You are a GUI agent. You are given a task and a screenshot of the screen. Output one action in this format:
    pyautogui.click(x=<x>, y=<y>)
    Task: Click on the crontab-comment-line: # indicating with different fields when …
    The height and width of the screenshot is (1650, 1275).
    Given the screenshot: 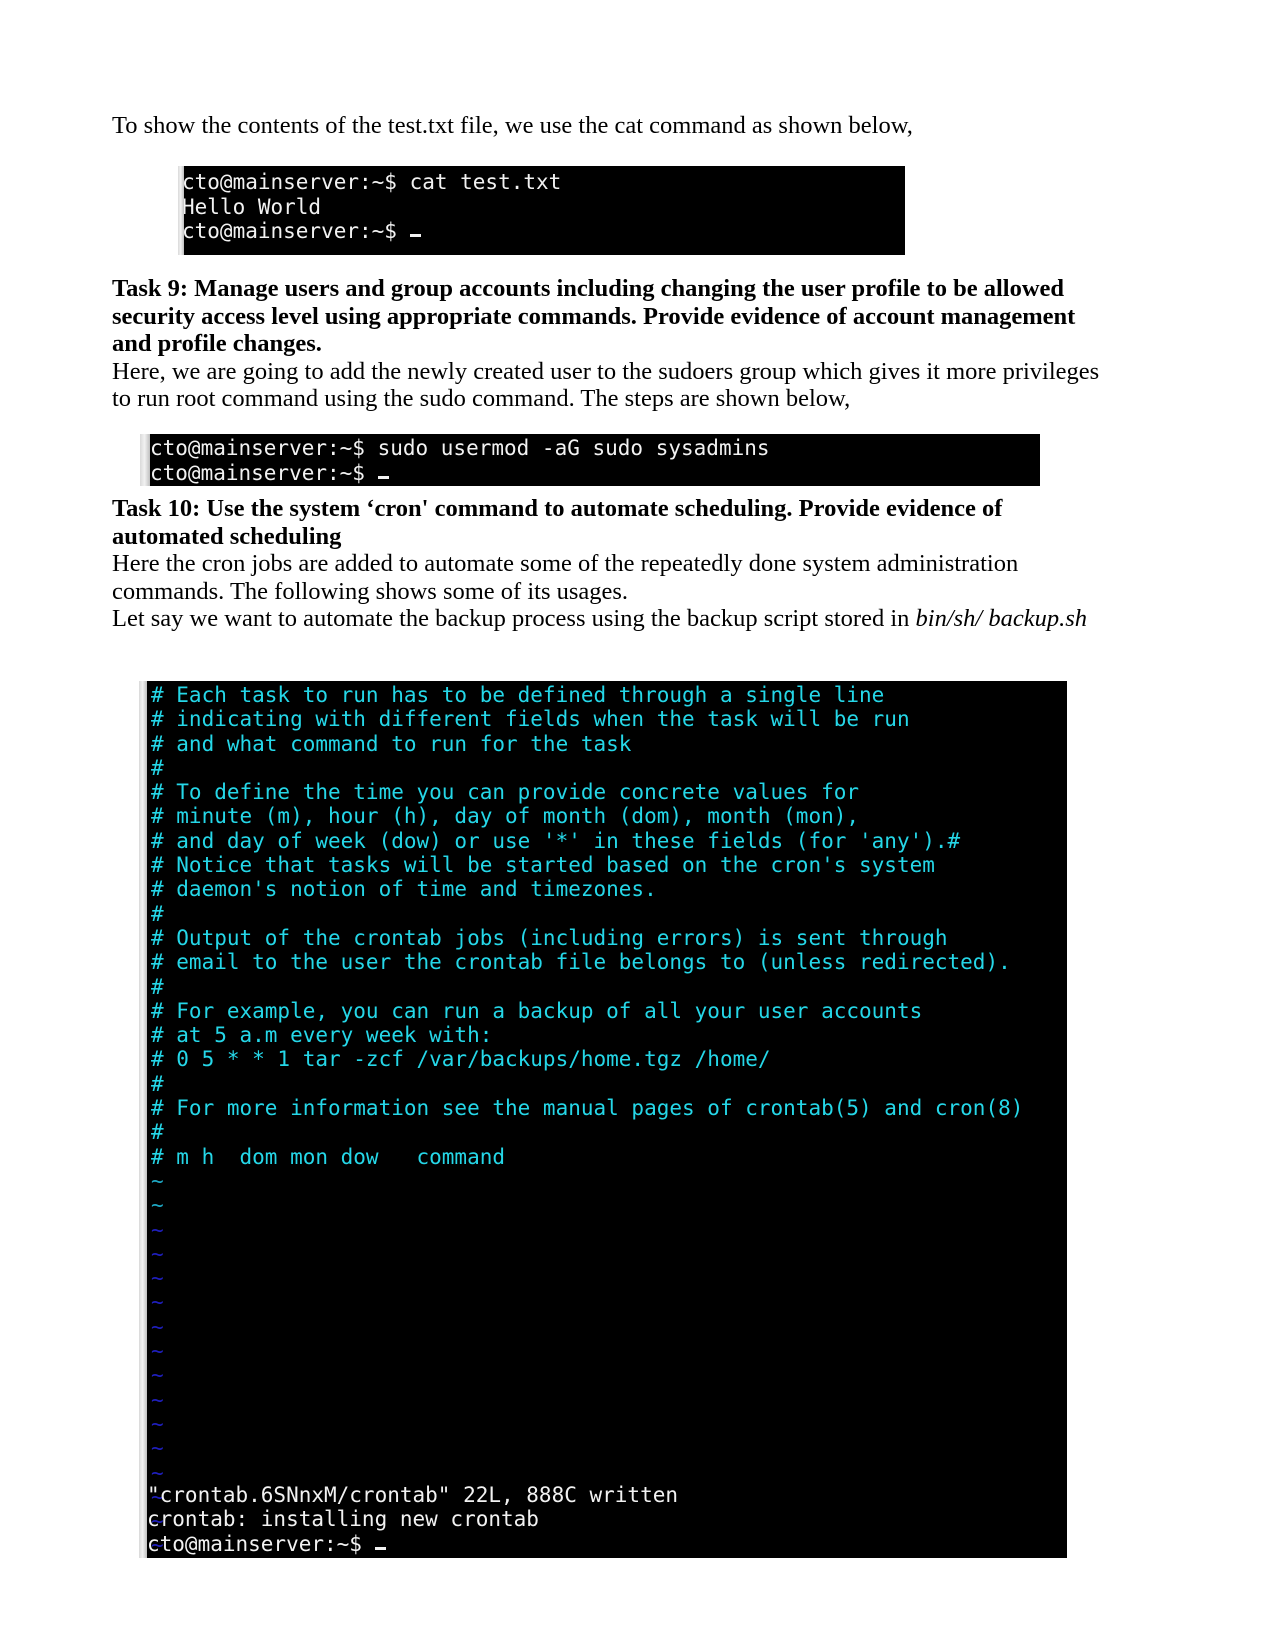 What is the action you would take?
    pyautogui.click(x=530, y=719)
    